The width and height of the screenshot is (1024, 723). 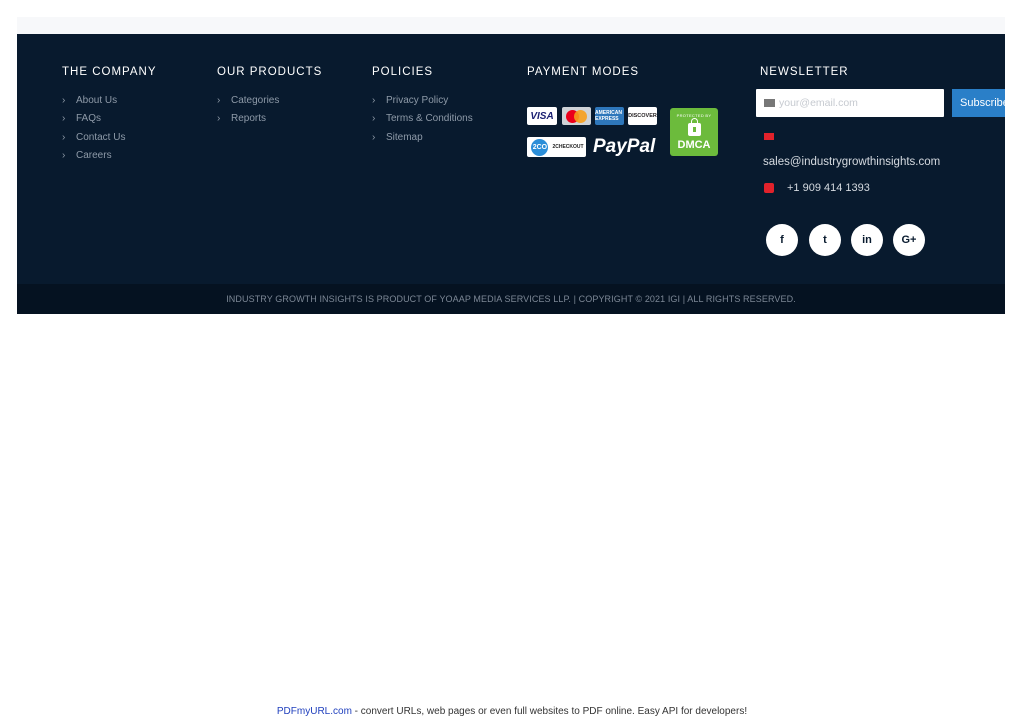 What do you see at coordinates (624, 146) in the screenshot?
I see `paypal-logo: PayPal` at bounding box center [624, 146].